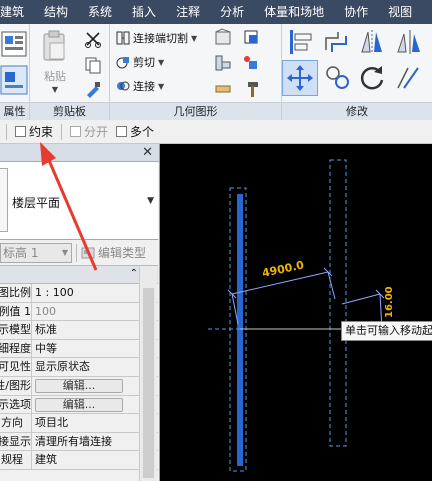  I want to click on dimension-label-1: 4900.0, so click(283, 269).